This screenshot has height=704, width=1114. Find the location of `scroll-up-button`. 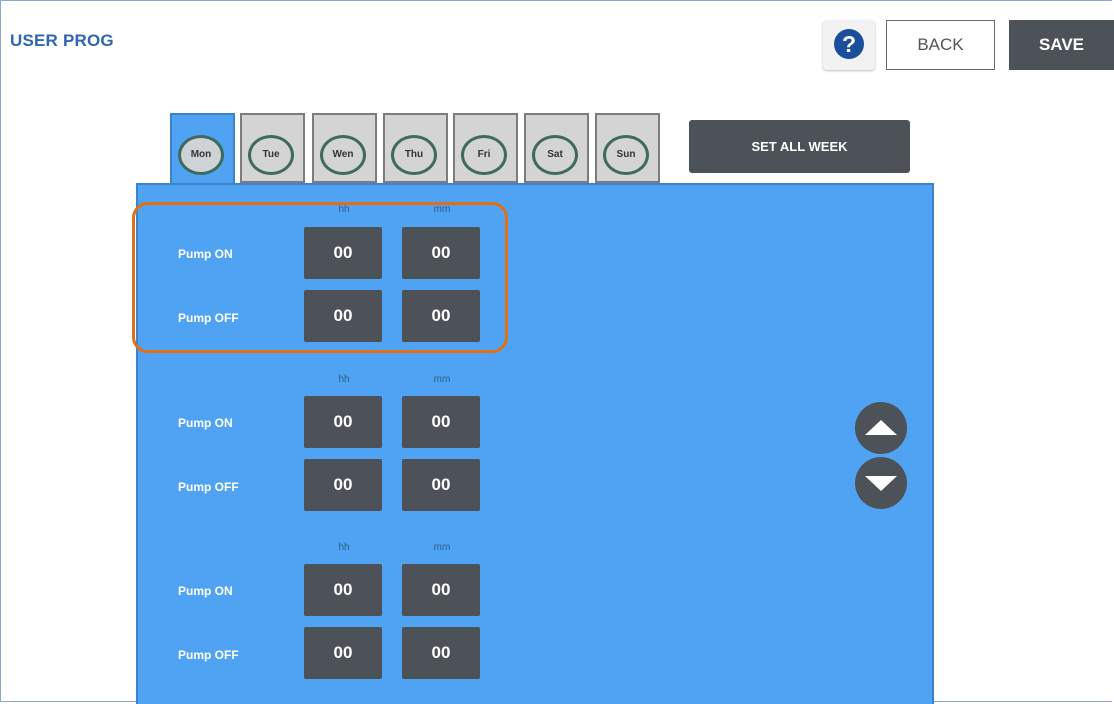

scroll-up-button is located at coordinates (881, 428).